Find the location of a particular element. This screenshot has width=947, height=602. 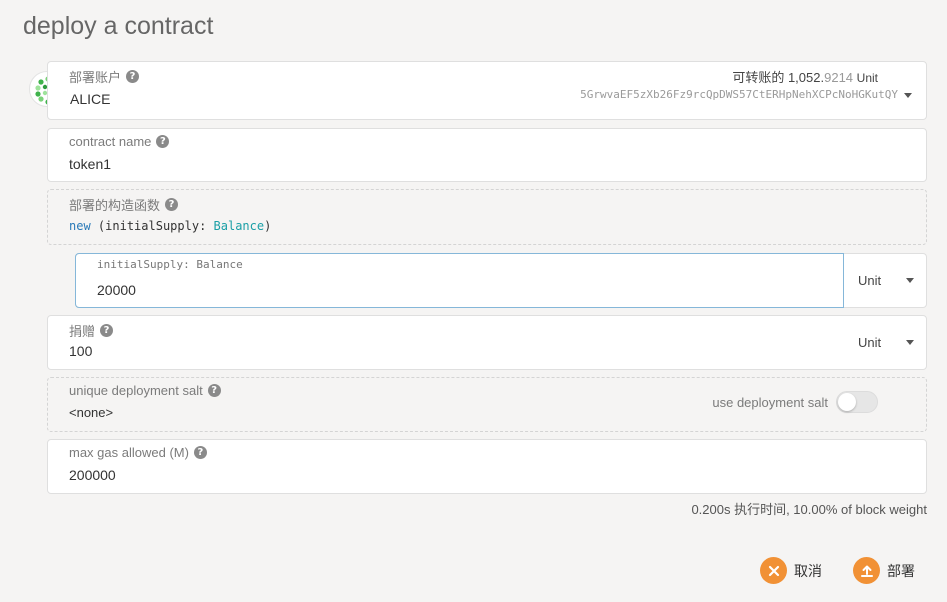

endowment-unit-select: Unit is located at coordinates (884, 342).